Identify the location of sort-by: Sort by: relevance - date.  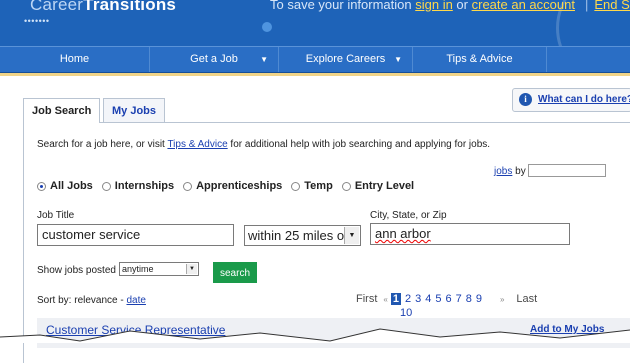
(91, 300).